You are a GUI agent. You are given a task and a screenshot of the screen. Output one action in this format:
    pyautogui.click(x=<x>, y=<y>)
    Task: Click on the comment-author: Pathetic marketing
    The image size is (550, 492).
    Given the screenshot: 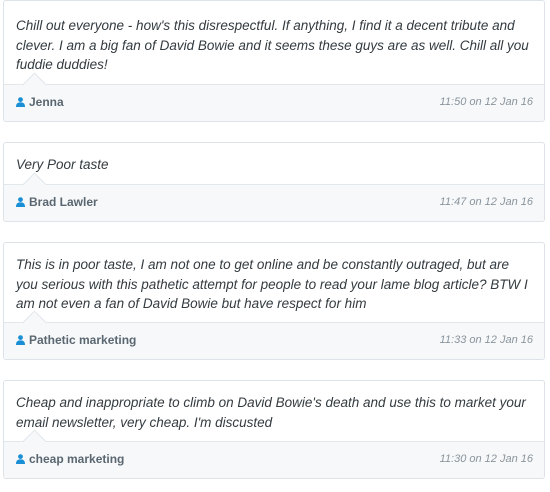 What is the action you would take?
    pyautogui.click(x=76, y=340)
    